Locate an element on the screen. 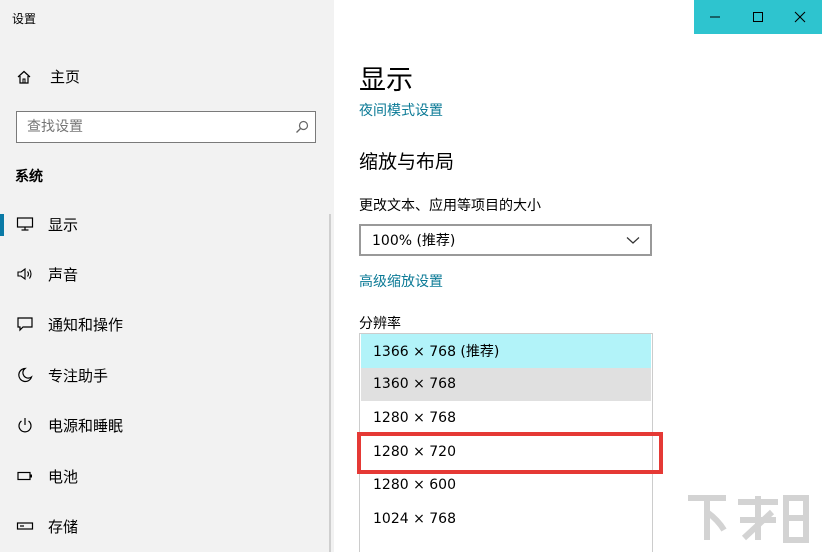  scale-size-label: 更改文本、应用等项目的大小 is located at coordinates (450, 206).